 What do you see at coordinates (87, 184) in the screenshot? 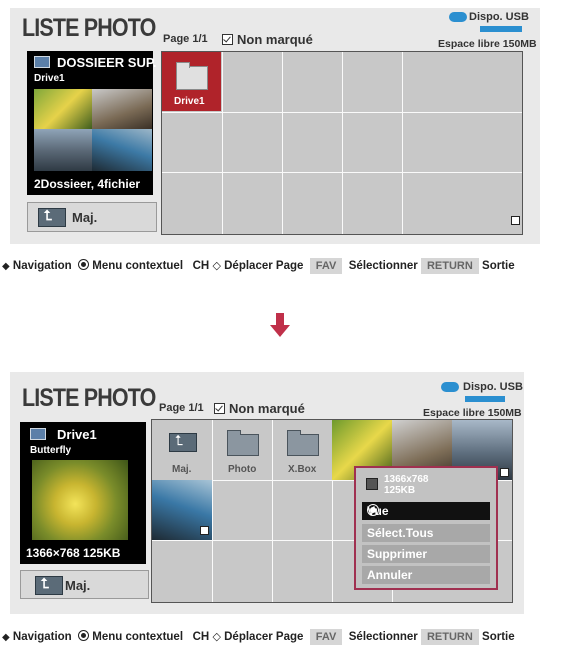
I see `info-count-1: 2Dossieer, 4fichier` at bounding box center [87, 184].